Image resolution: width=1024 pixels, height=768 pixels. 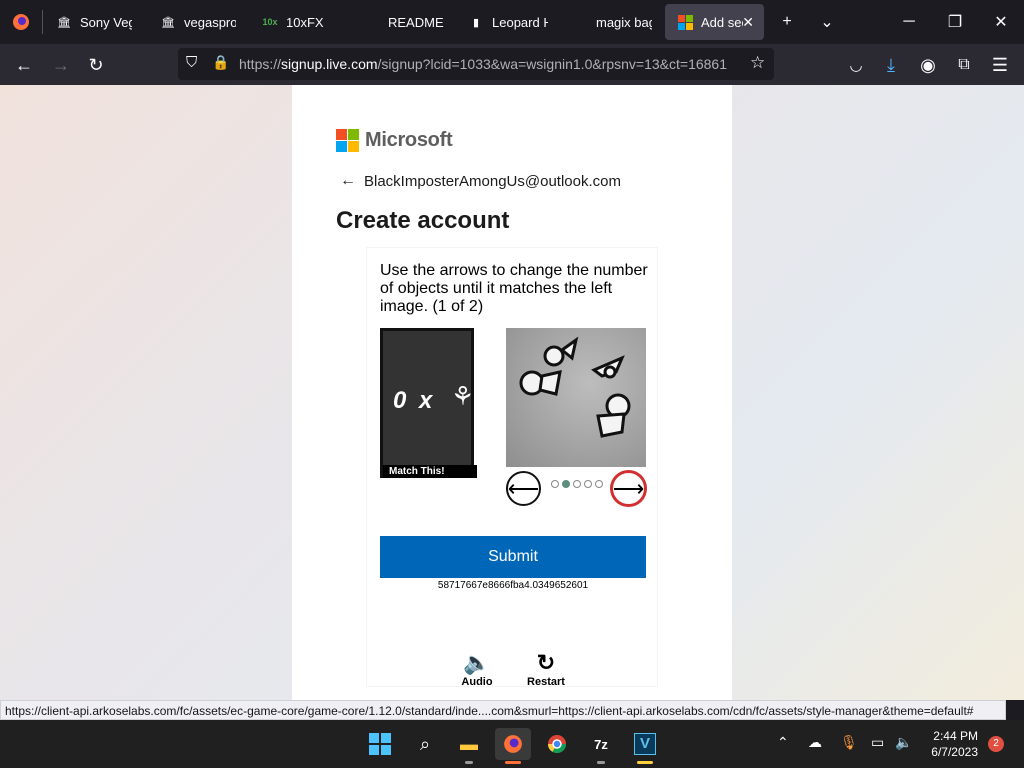 I want to click on reload-button: ↻, so click(x=96, y=65).